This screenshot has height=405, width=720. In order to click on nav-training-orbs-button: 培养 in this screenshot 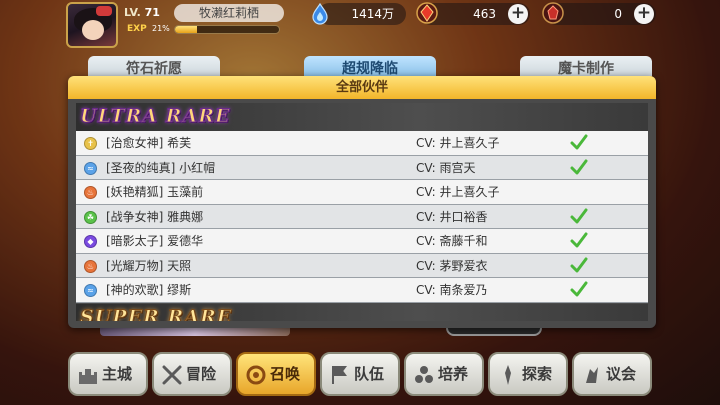, I will do `click(444, 374)`.